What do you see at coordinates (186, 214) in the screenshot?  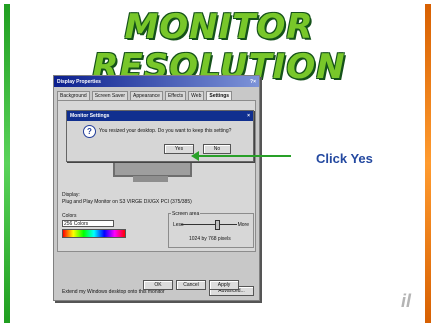 I see `screen-area-label: Screen area` at bounding box center [186, 214].